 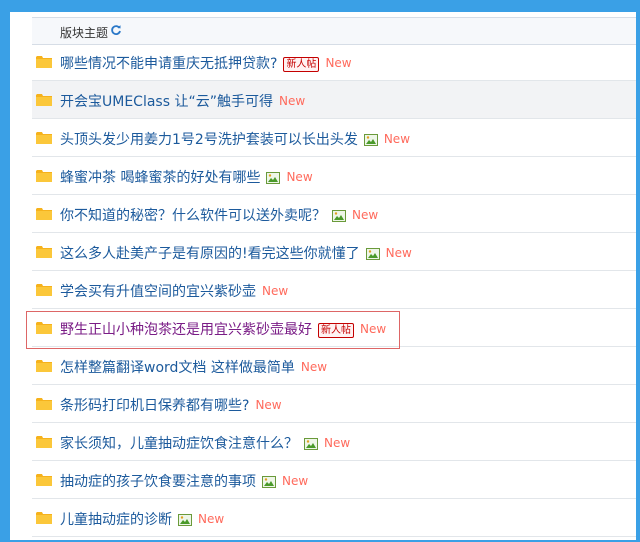 I want to click on thread-title-text: 儿童抽动症的诊断, so click(x=116, y=520).